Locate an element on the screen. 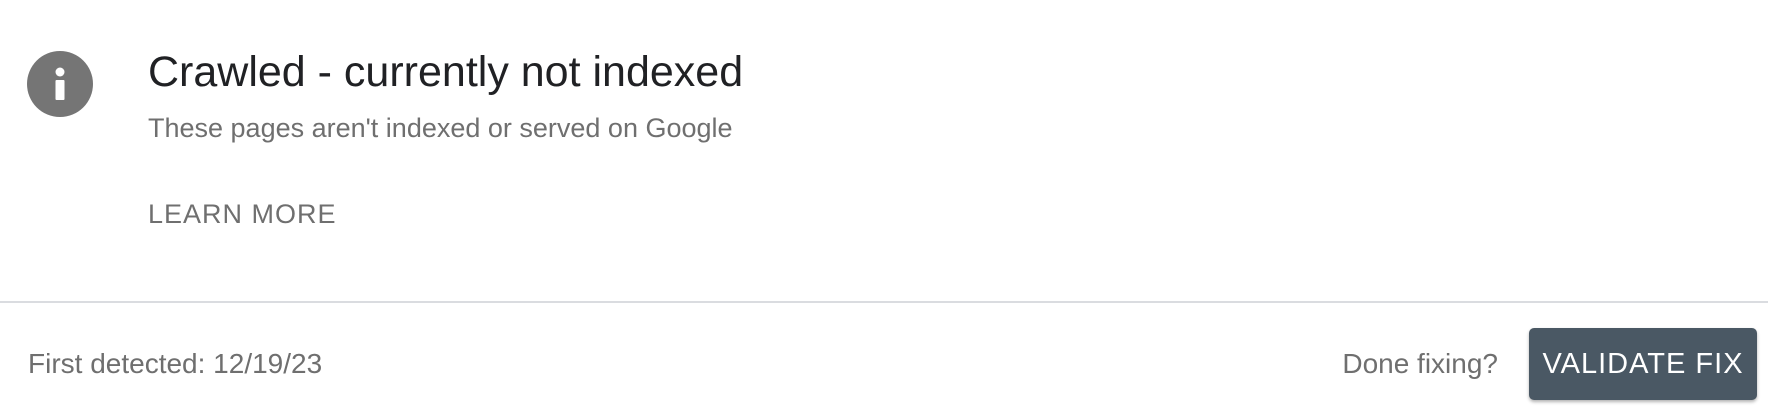 The height and width of the screenshot is (416, 1768). info-icon is located at coordinates (60, 84).